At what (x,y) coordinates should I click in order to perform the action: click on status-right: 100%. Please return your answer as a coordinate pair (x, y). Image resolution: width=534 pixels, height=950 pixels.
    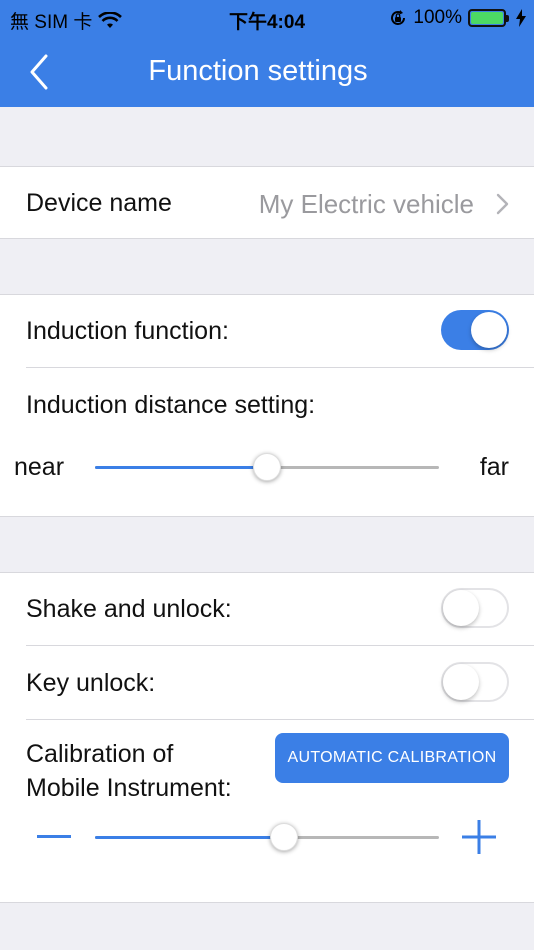
    Looking at the image, I should click on (457, 18).